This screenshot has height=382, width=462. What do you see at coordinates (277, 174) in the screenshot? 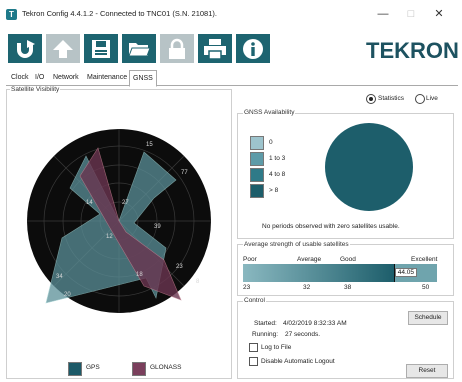
I see `availability-label-2: 4 to 8` at bounding box center [277, 174].